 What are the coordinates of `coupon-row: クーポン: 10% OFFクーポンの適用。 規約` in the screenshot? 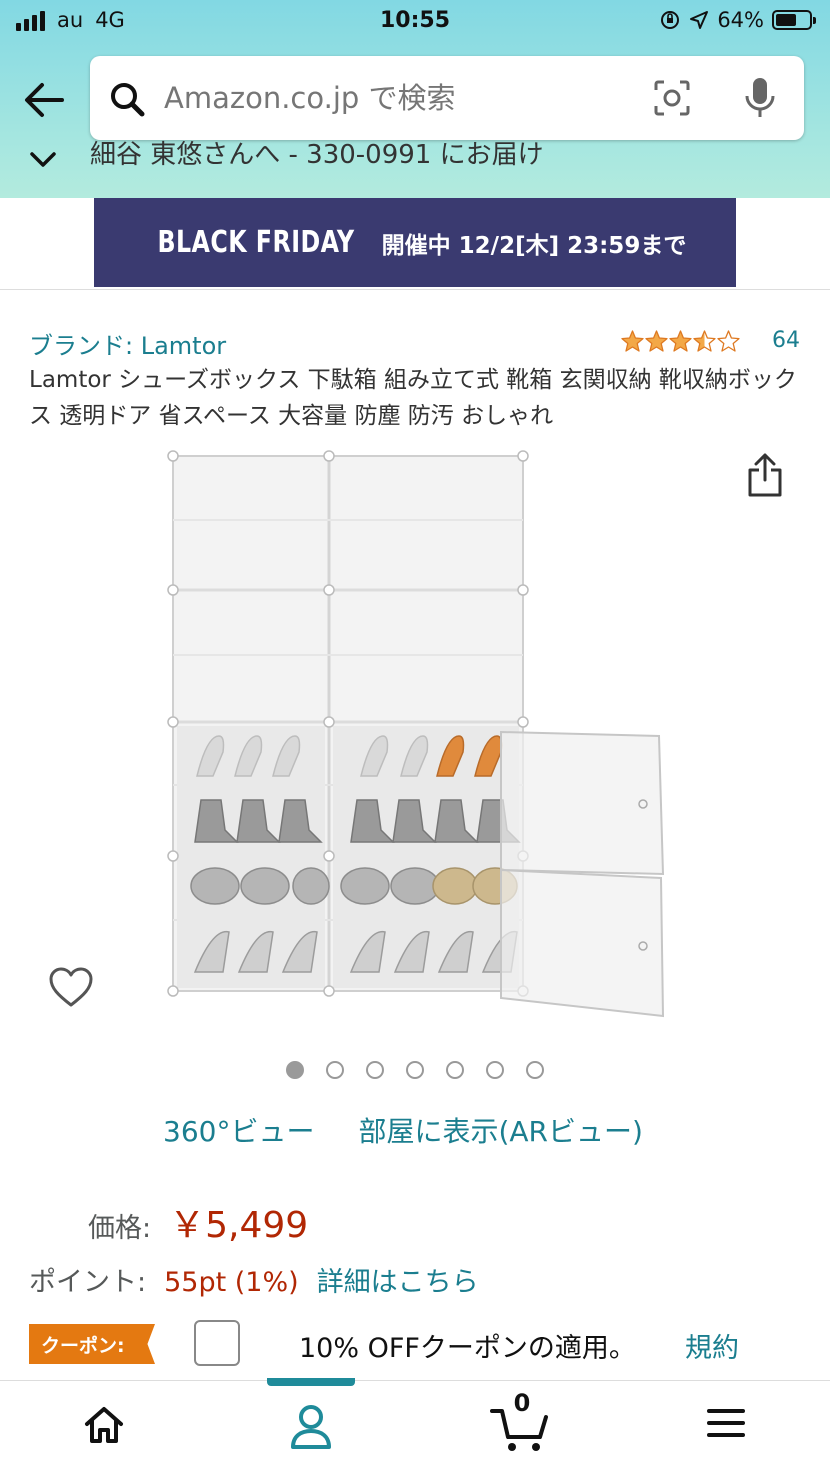 It's located at (419, 1344).